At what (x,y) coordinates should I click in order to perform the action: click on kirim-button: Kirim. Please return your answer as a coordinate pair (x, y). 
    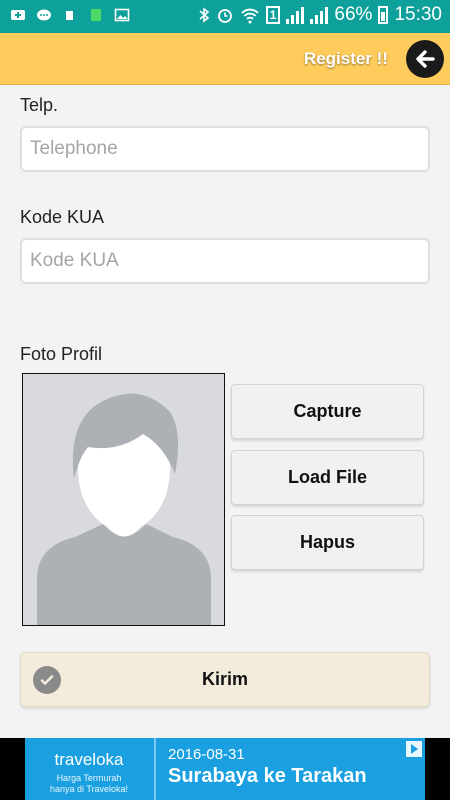
    Looking at the image, I should click on (225, 679).